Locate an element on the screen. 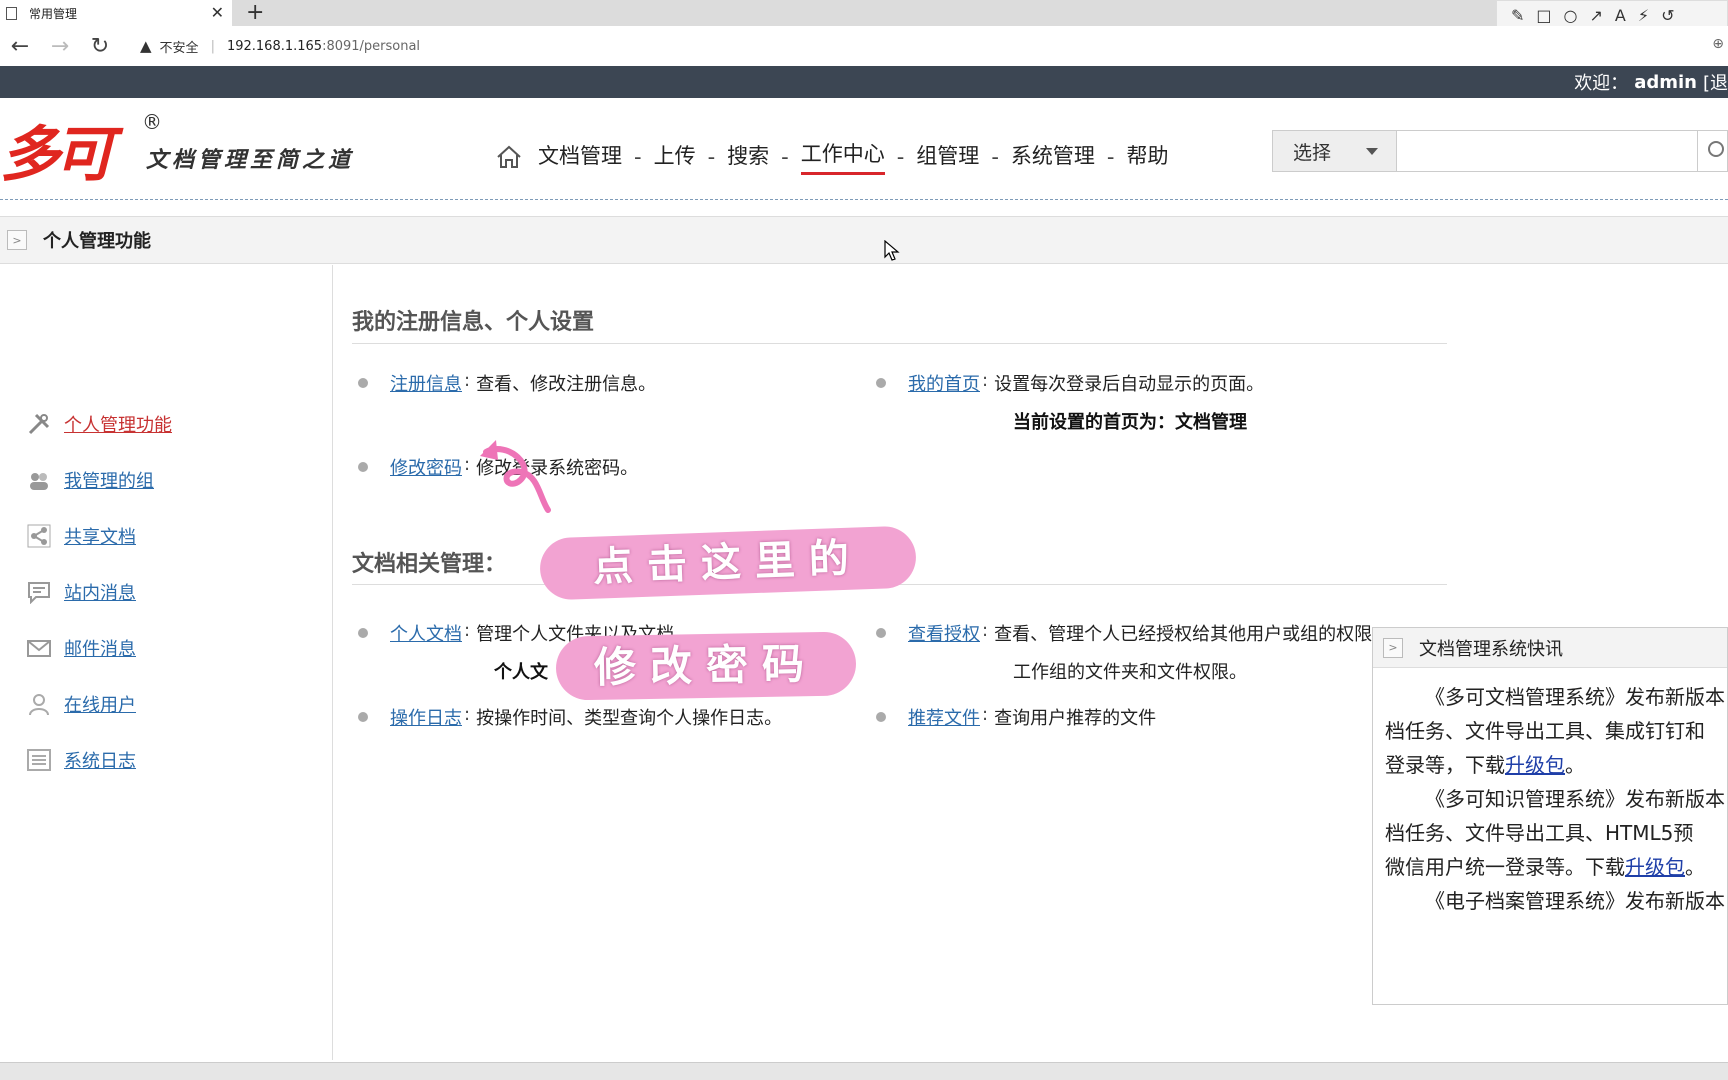  tutorial-sticker-click-here: 点击这里的 is located at coordinates (728, 563).